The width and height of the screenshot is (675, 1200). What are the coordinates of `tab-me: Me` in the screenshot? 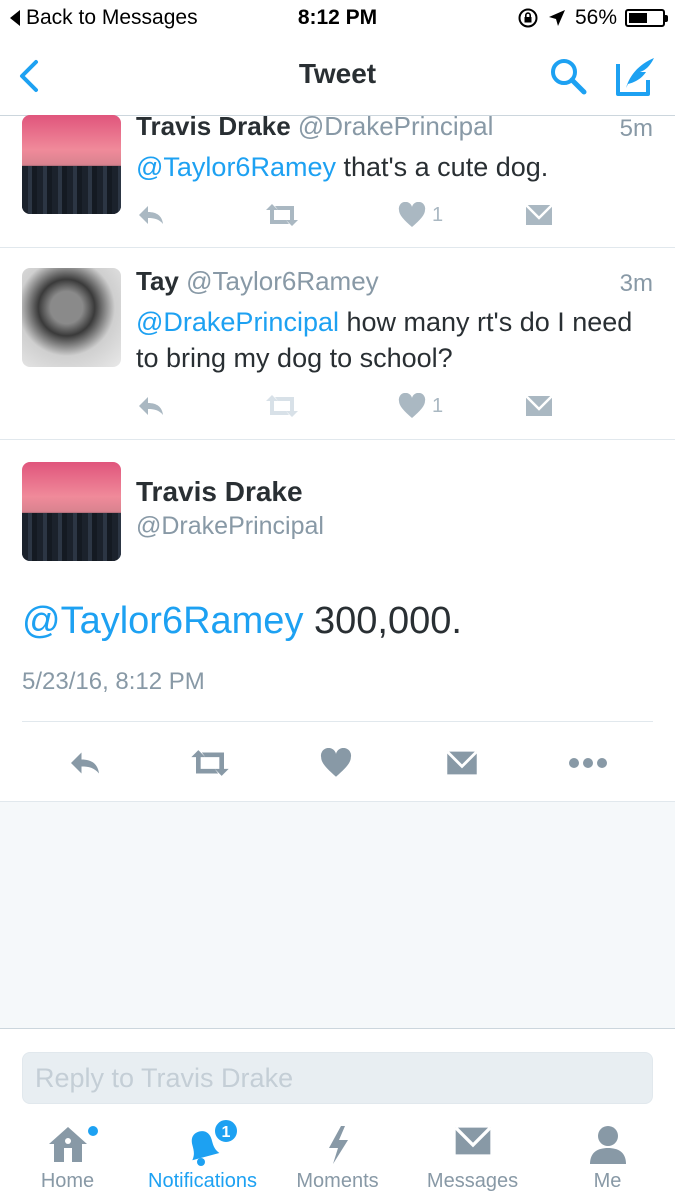 It's located at (607, 1155).